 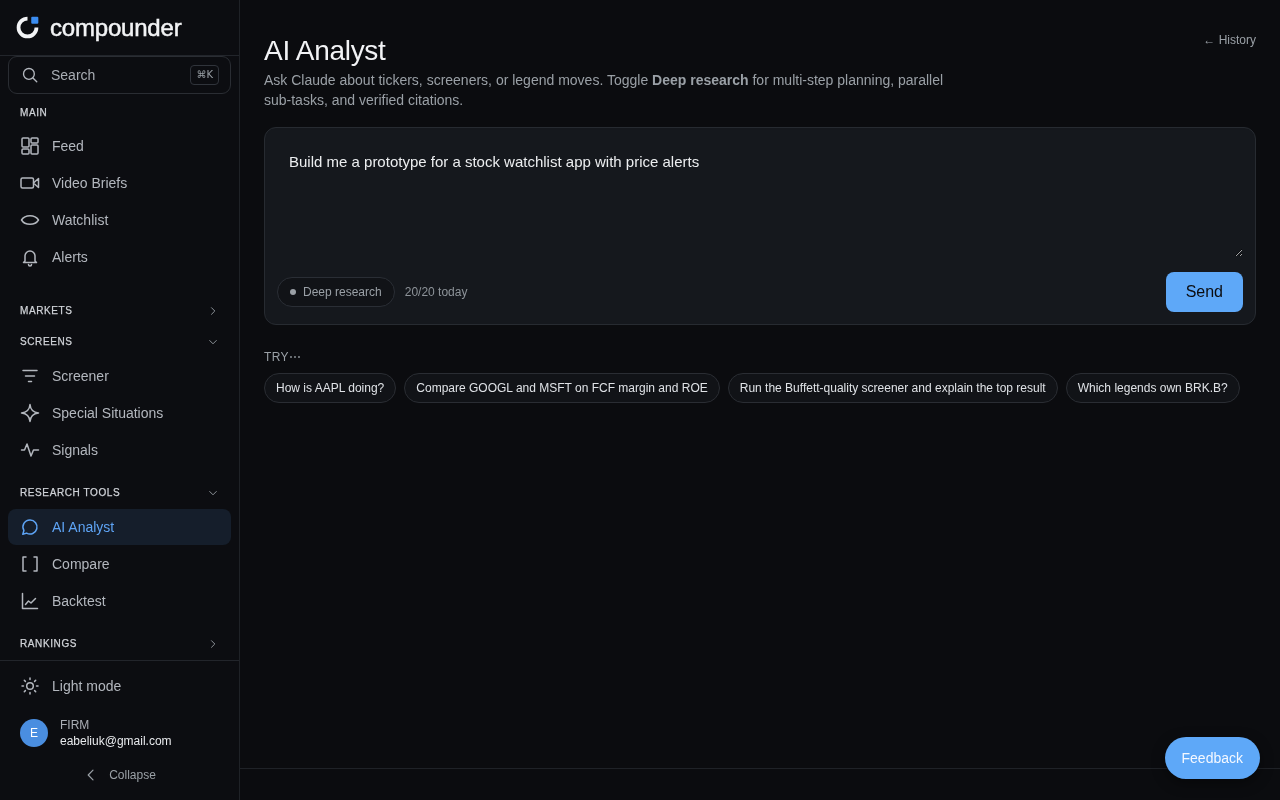 I want to click on prompt-input: Build me a prototype for a stock watchlist app with price alerts, so click(x=760, y=198).